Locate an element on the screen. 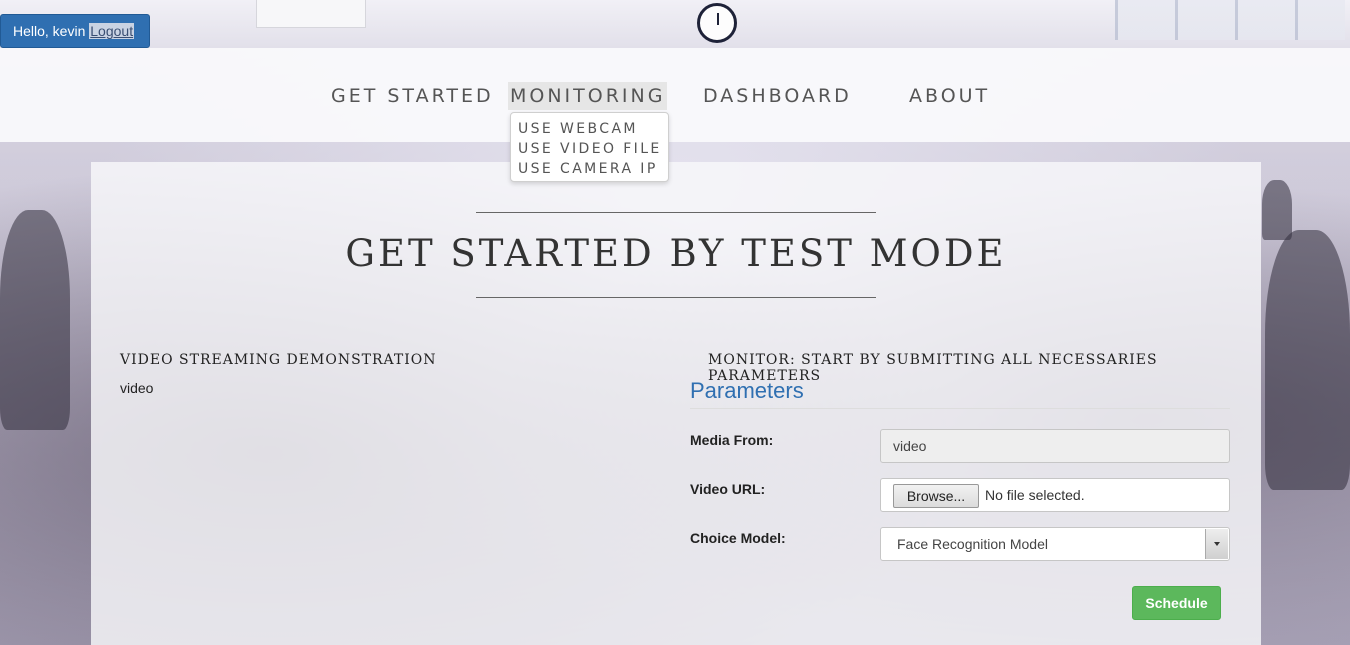  video-placeholder-text: video is located at coordinates (137, 388).